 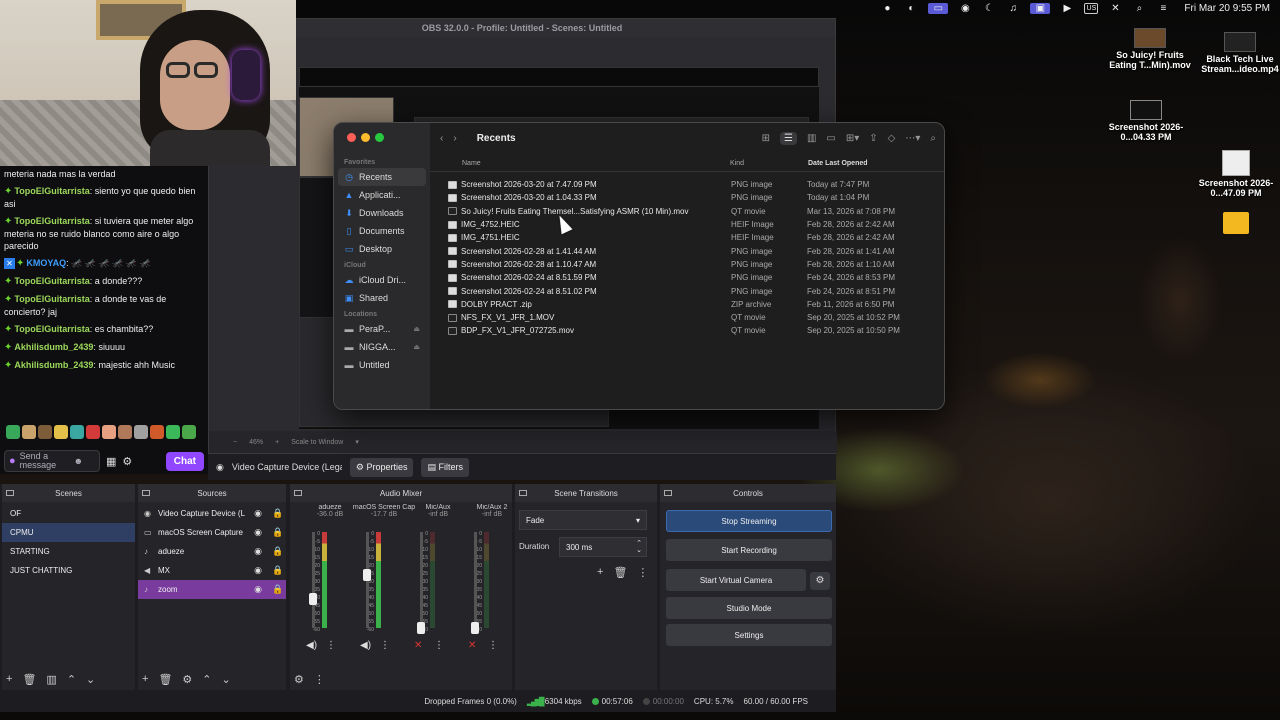 What do you see at coordinates (12, 460) in the screenshot?
I see `mic-icon: ●` at bounding box center [12, 460].